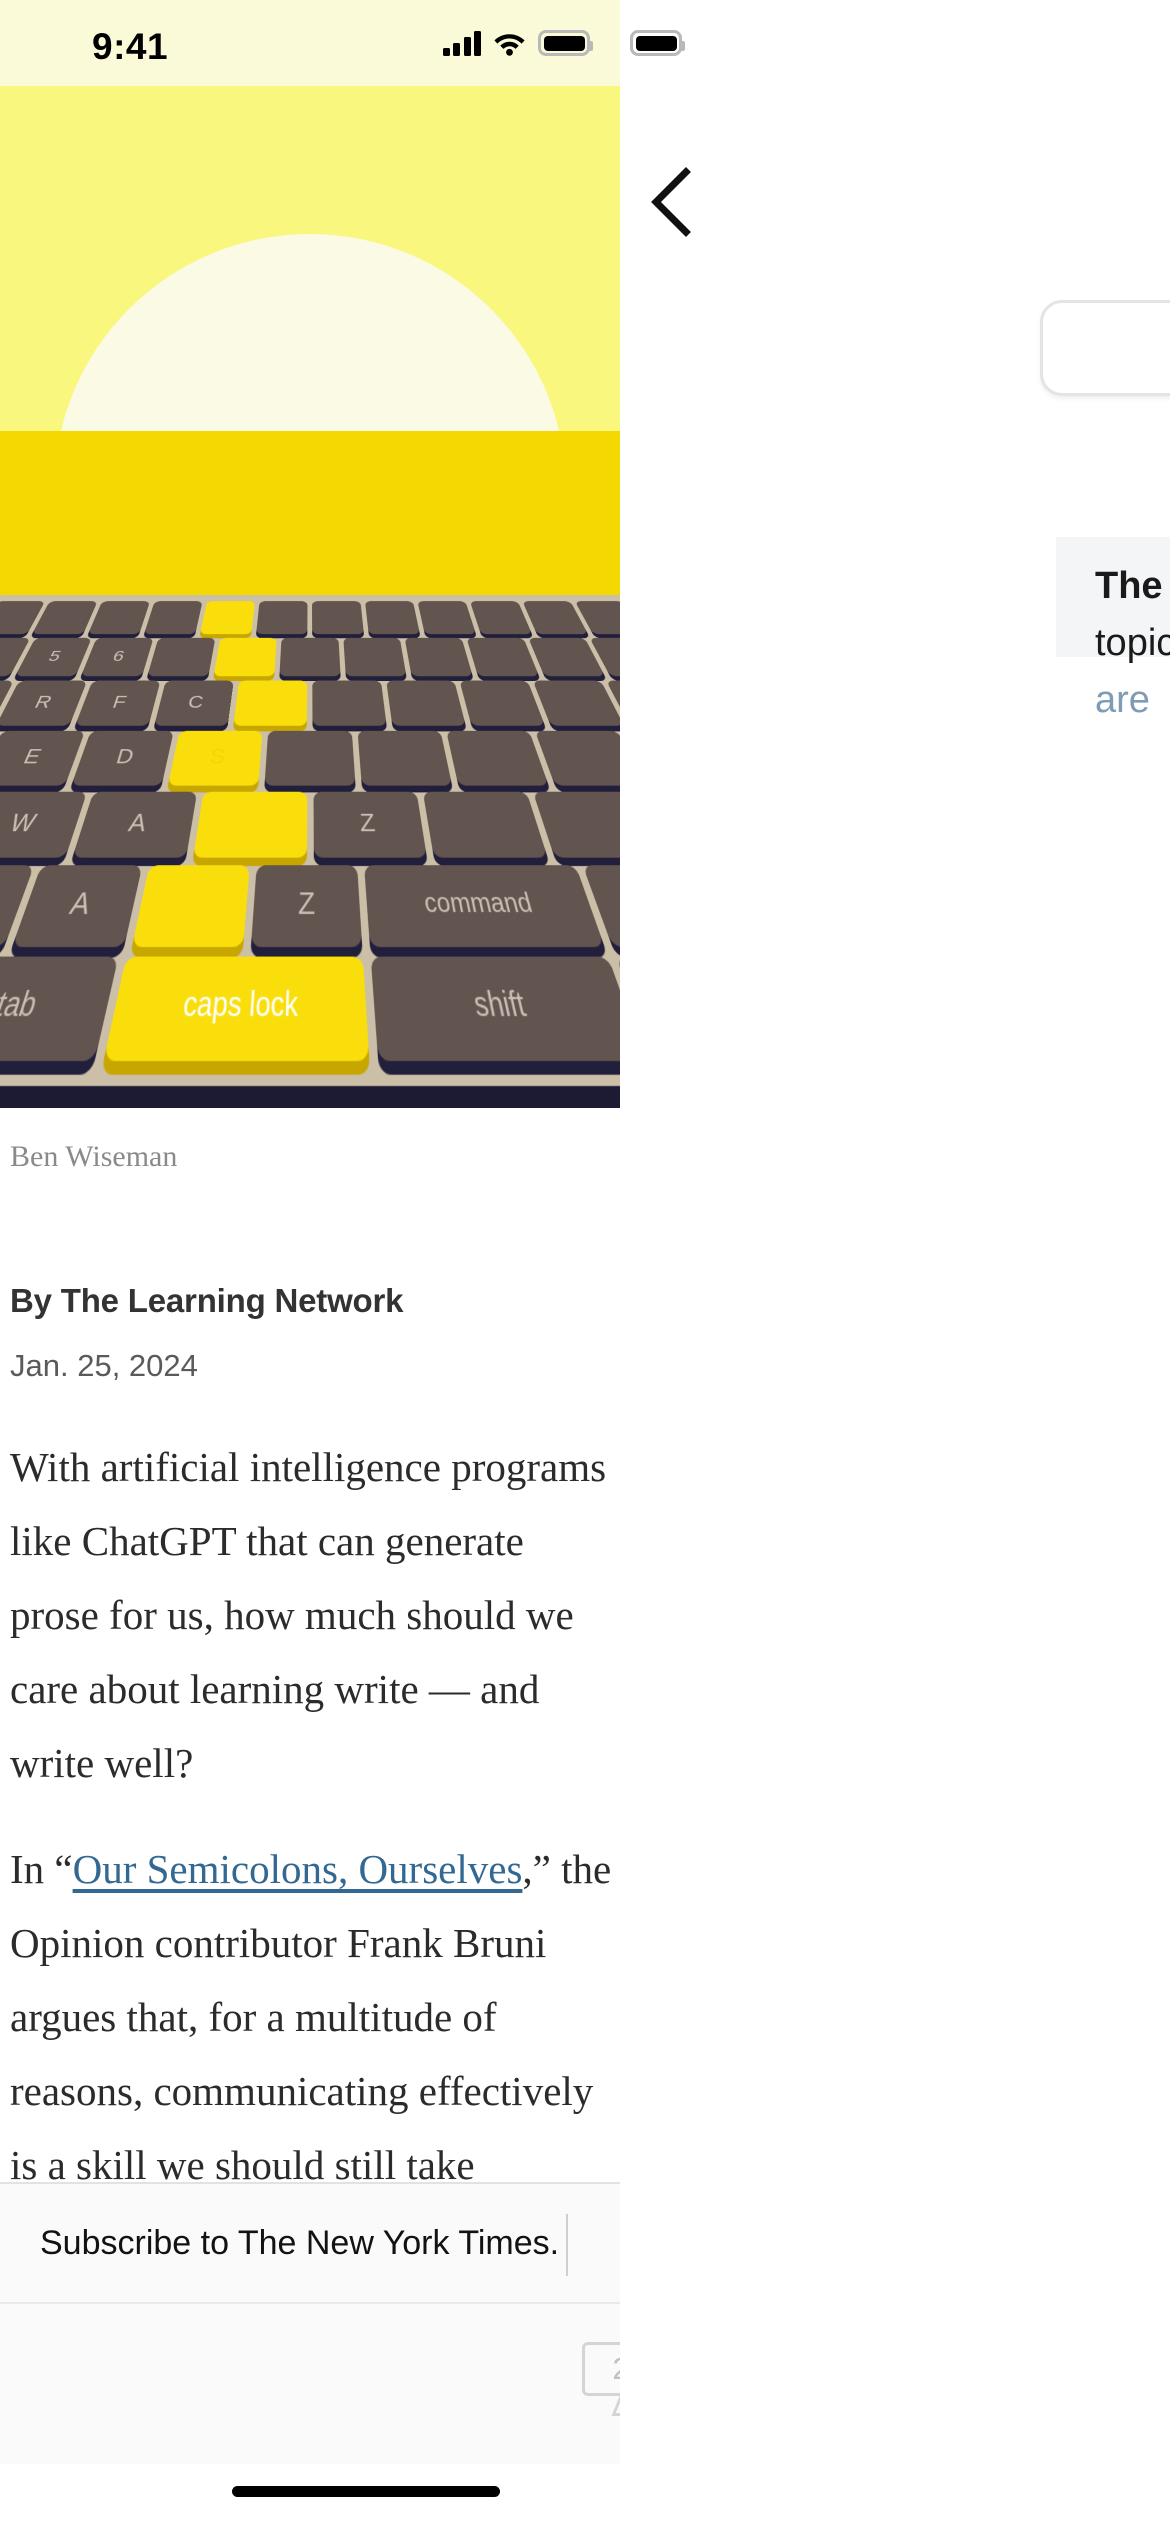  I want to click on comment-icon: 2, so click(601, 2369).